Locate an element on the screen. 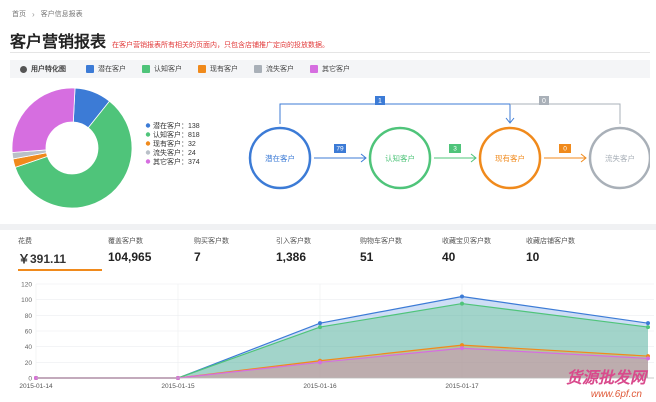 This screenshot has width=656, height=402. legend-item-4: 其它客户 is located at coordinates (330, 69).